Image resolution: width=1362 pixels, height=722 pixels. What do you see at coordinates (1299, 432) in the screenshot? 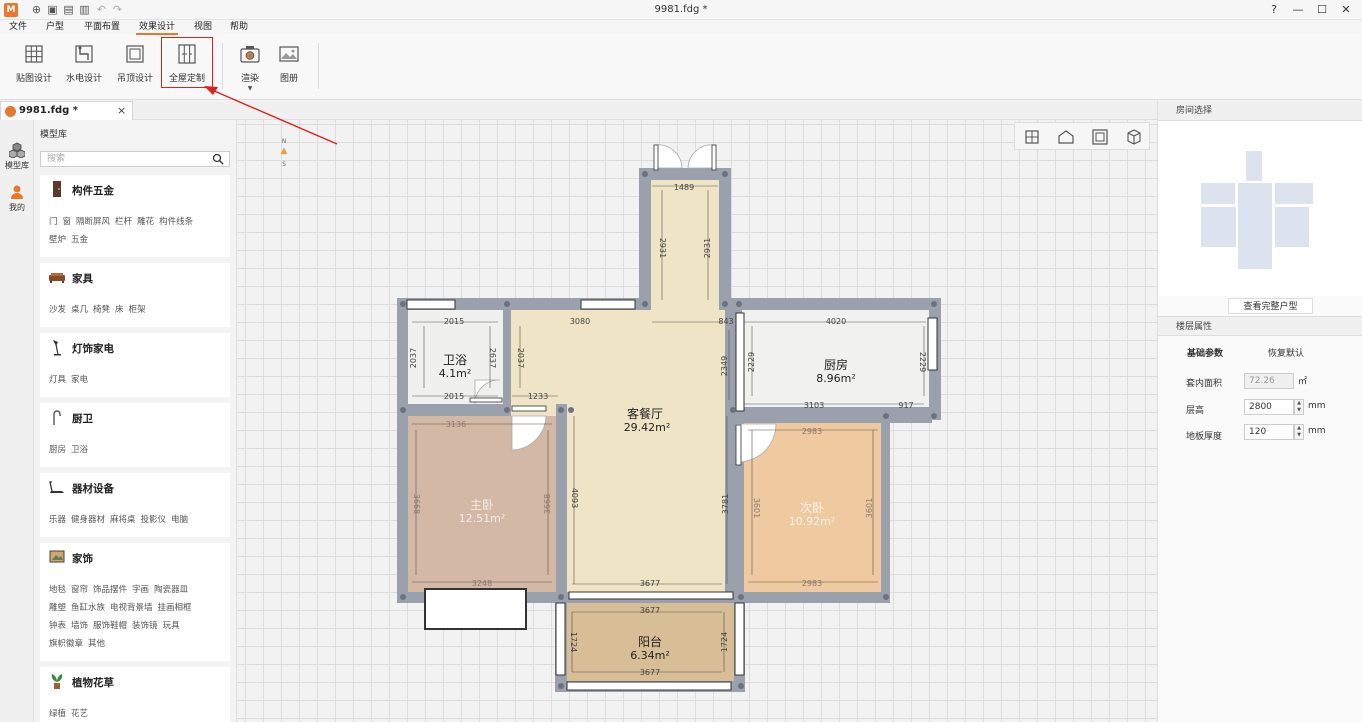
I see `floor-thickness-stepper: ▲ ▼` at bounding box center [1299, 432].